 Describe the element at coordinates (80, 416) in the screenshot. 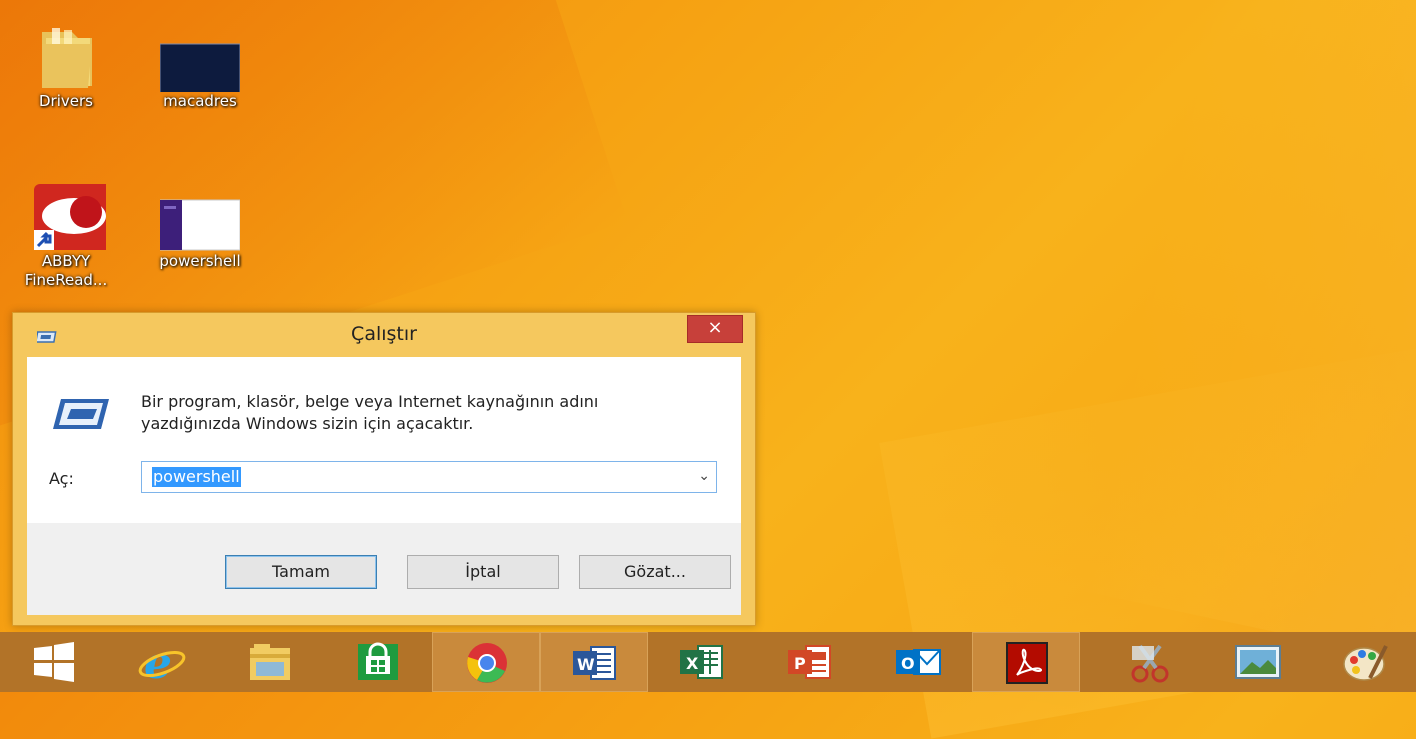

I see `run-icon` at that location.